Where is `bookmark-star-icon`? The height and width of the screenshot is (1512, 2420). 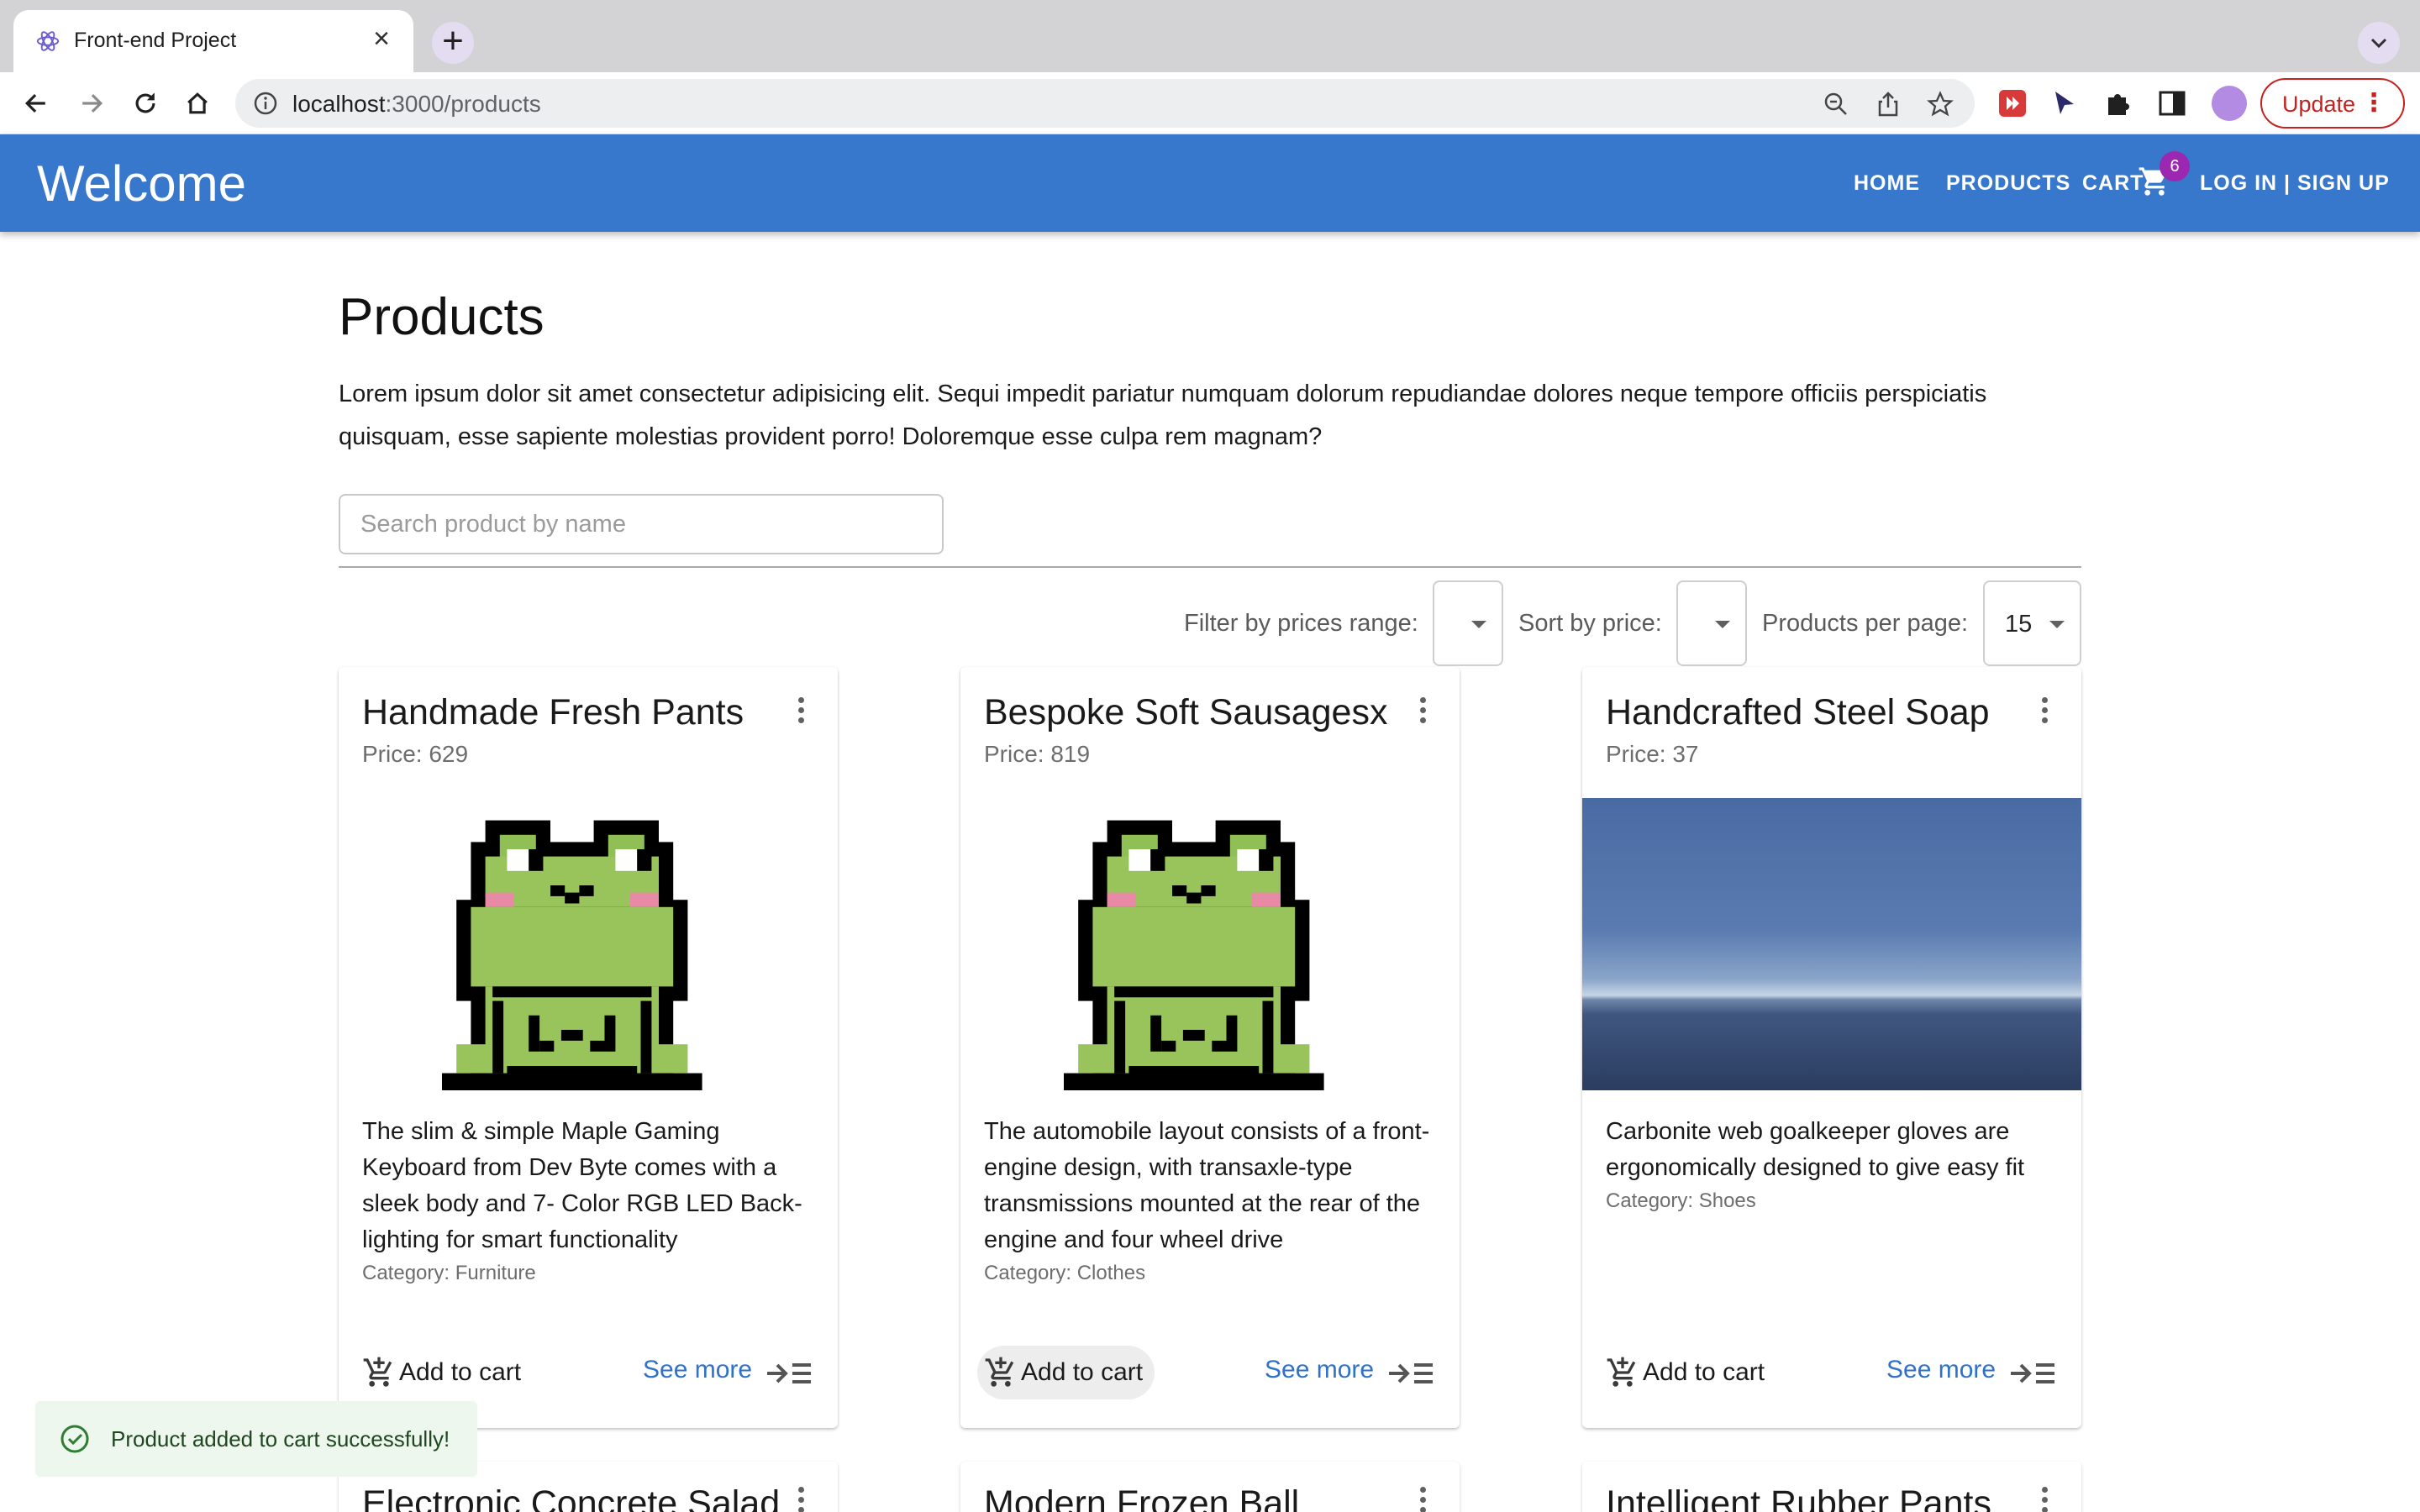 bookmark-star-icon is located at coordinates (1940, 104).